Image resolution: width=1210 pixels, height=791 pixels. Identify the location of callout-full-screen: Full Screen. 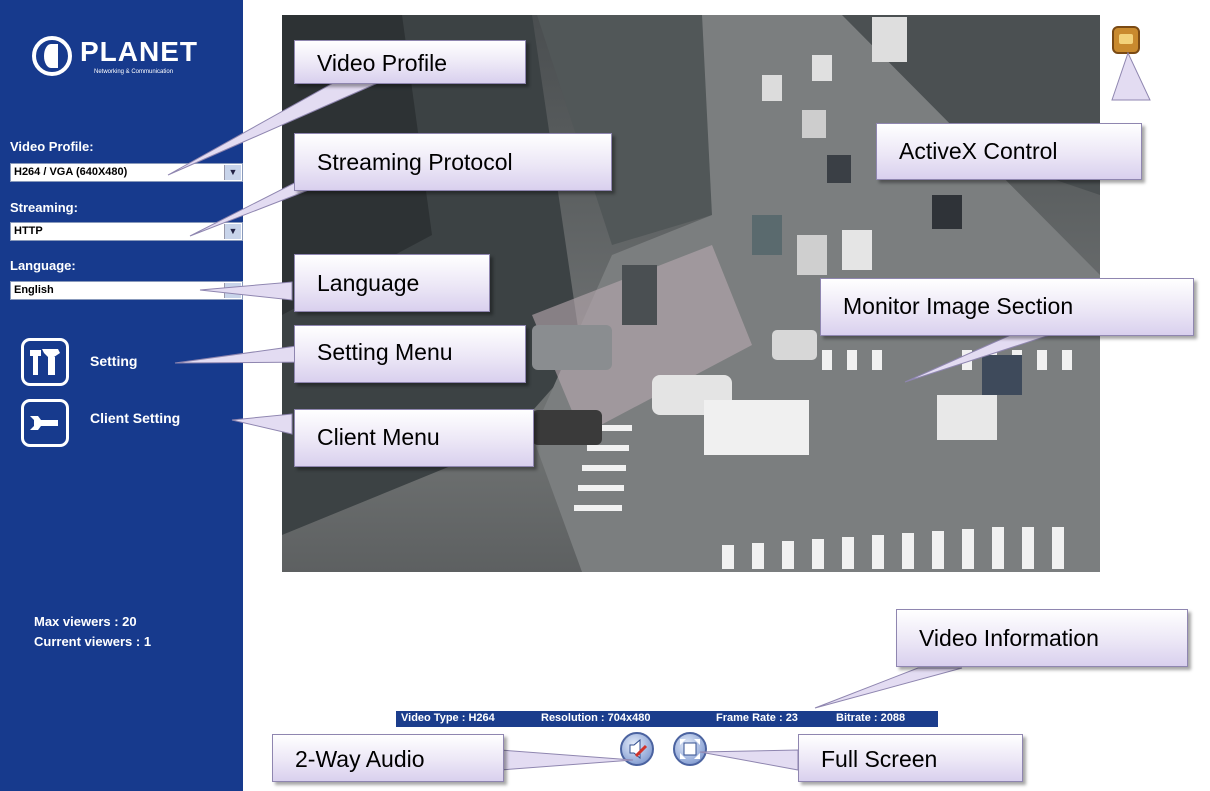
(910, 758).